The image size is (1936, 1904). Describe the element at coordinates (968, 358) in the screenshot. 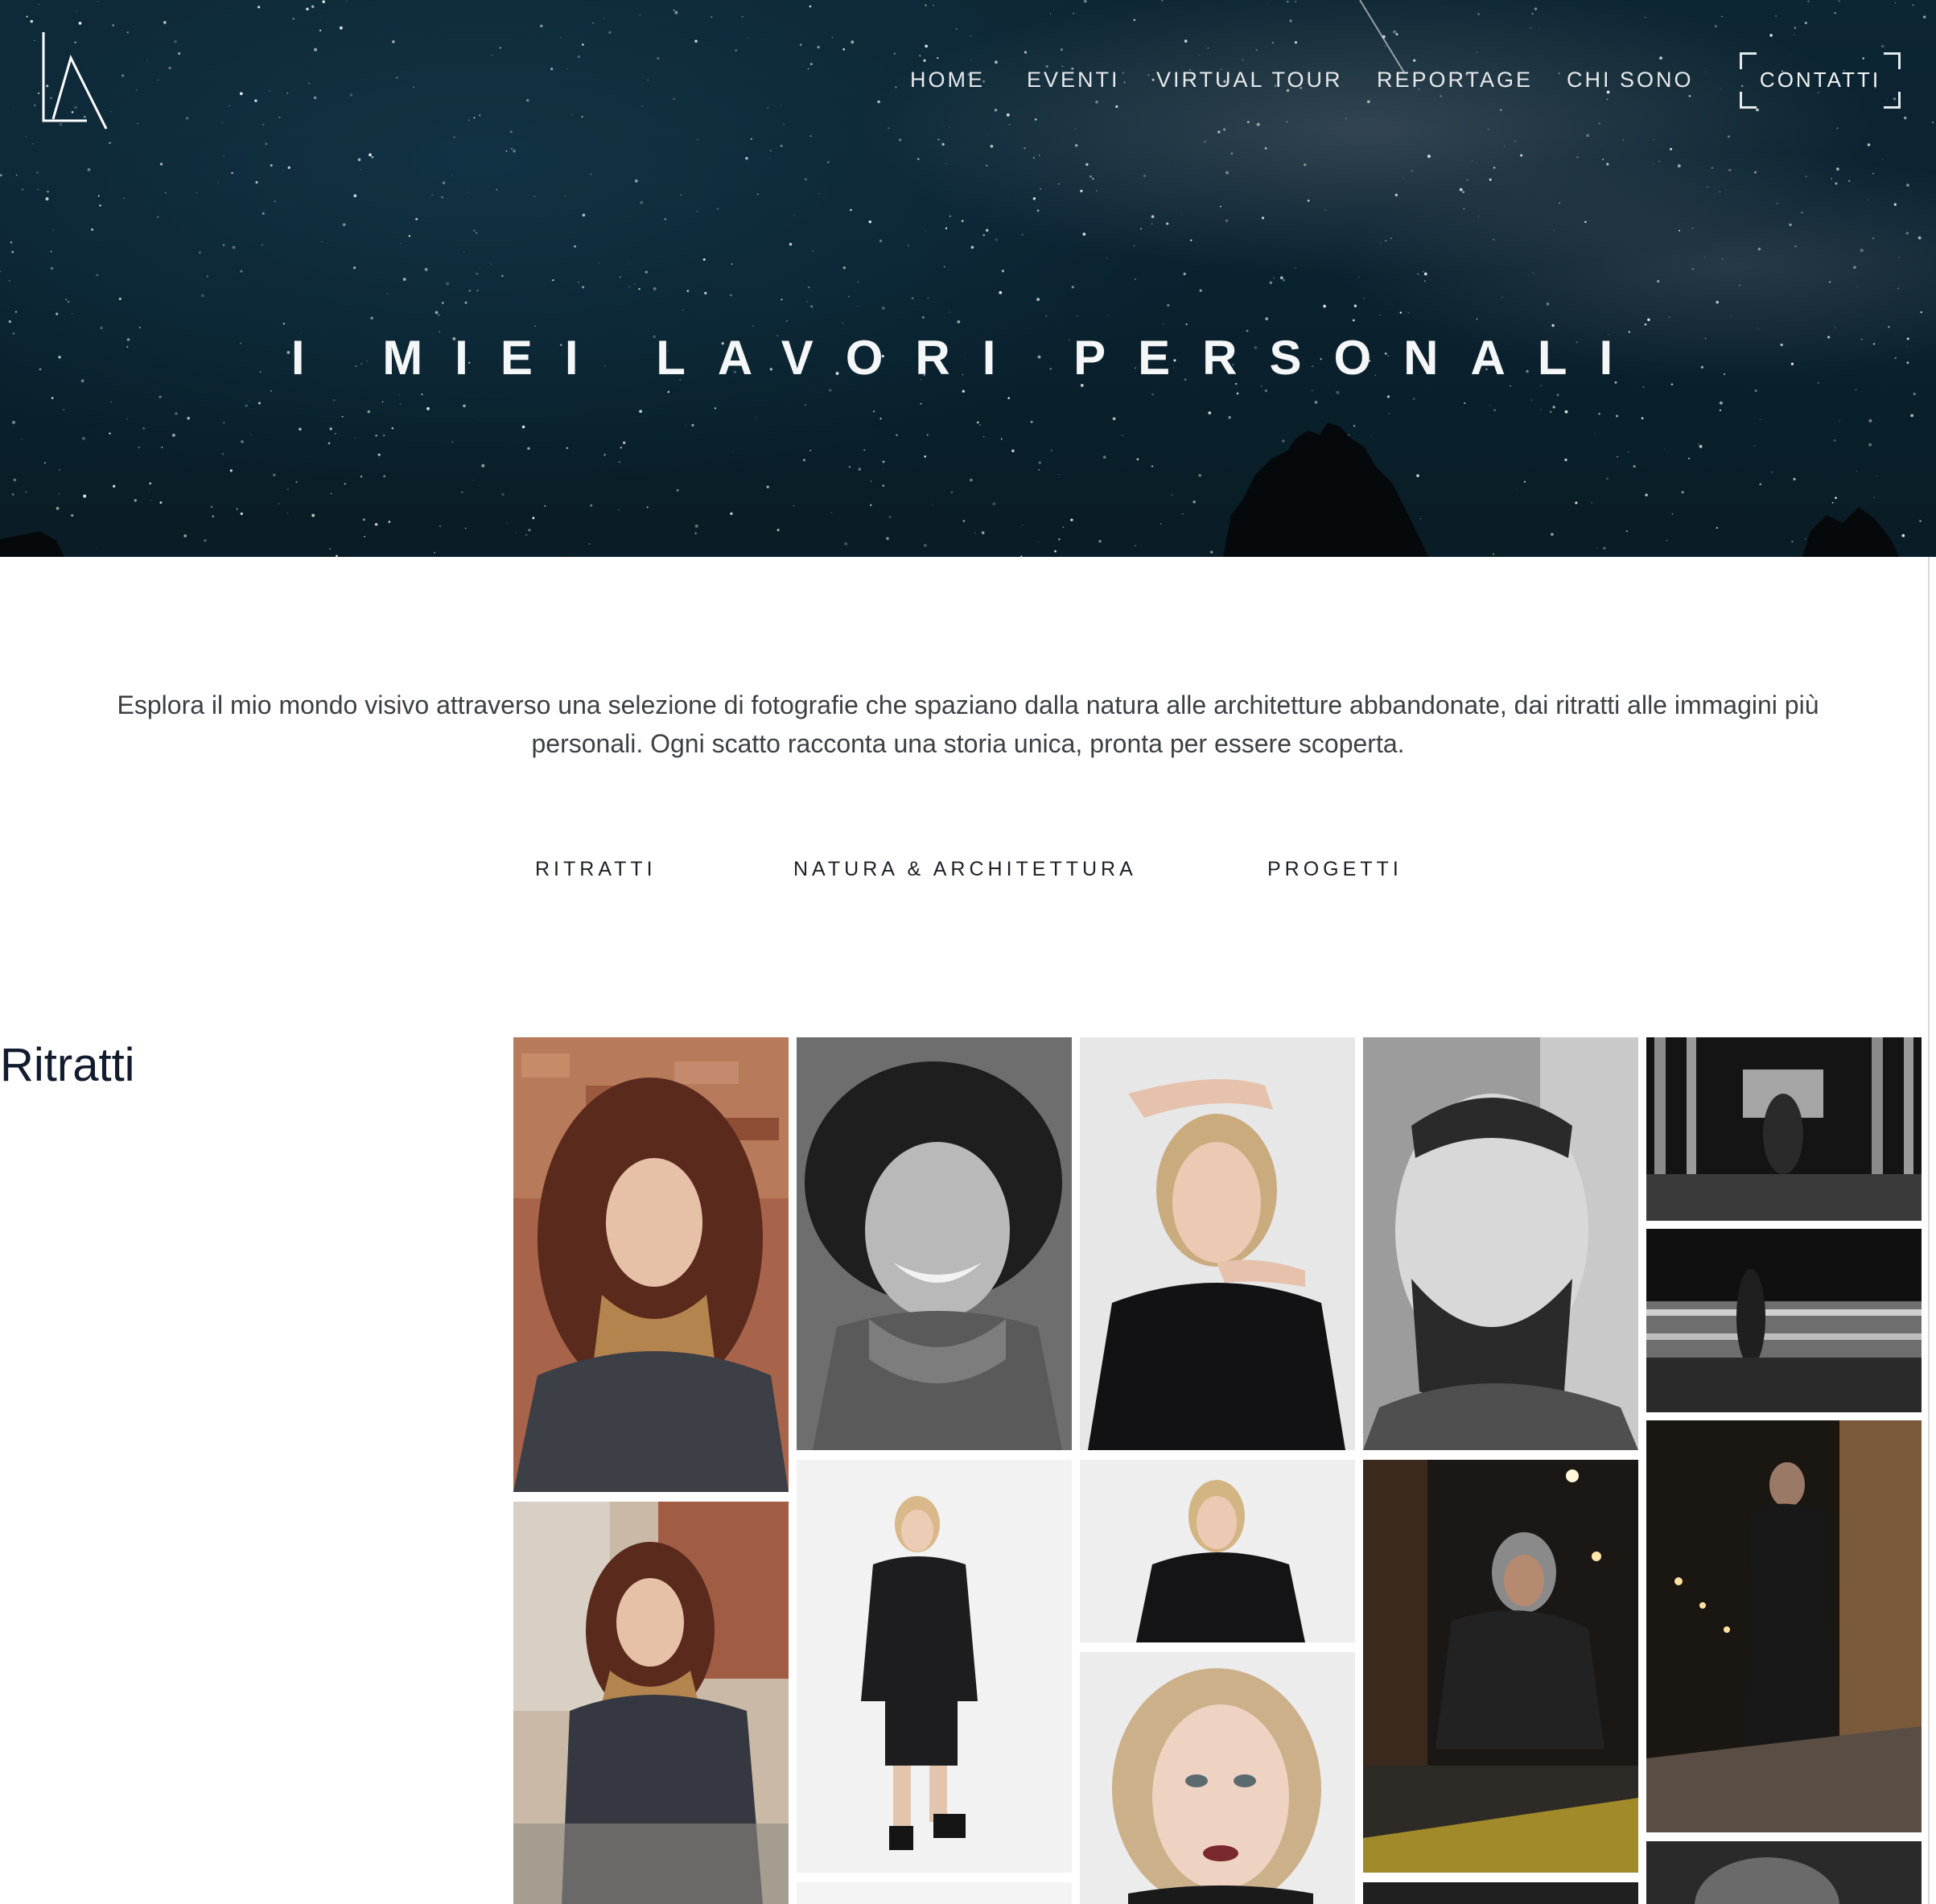

I see `page-title: I MIEI LAVORI PERSONALI` at that location.